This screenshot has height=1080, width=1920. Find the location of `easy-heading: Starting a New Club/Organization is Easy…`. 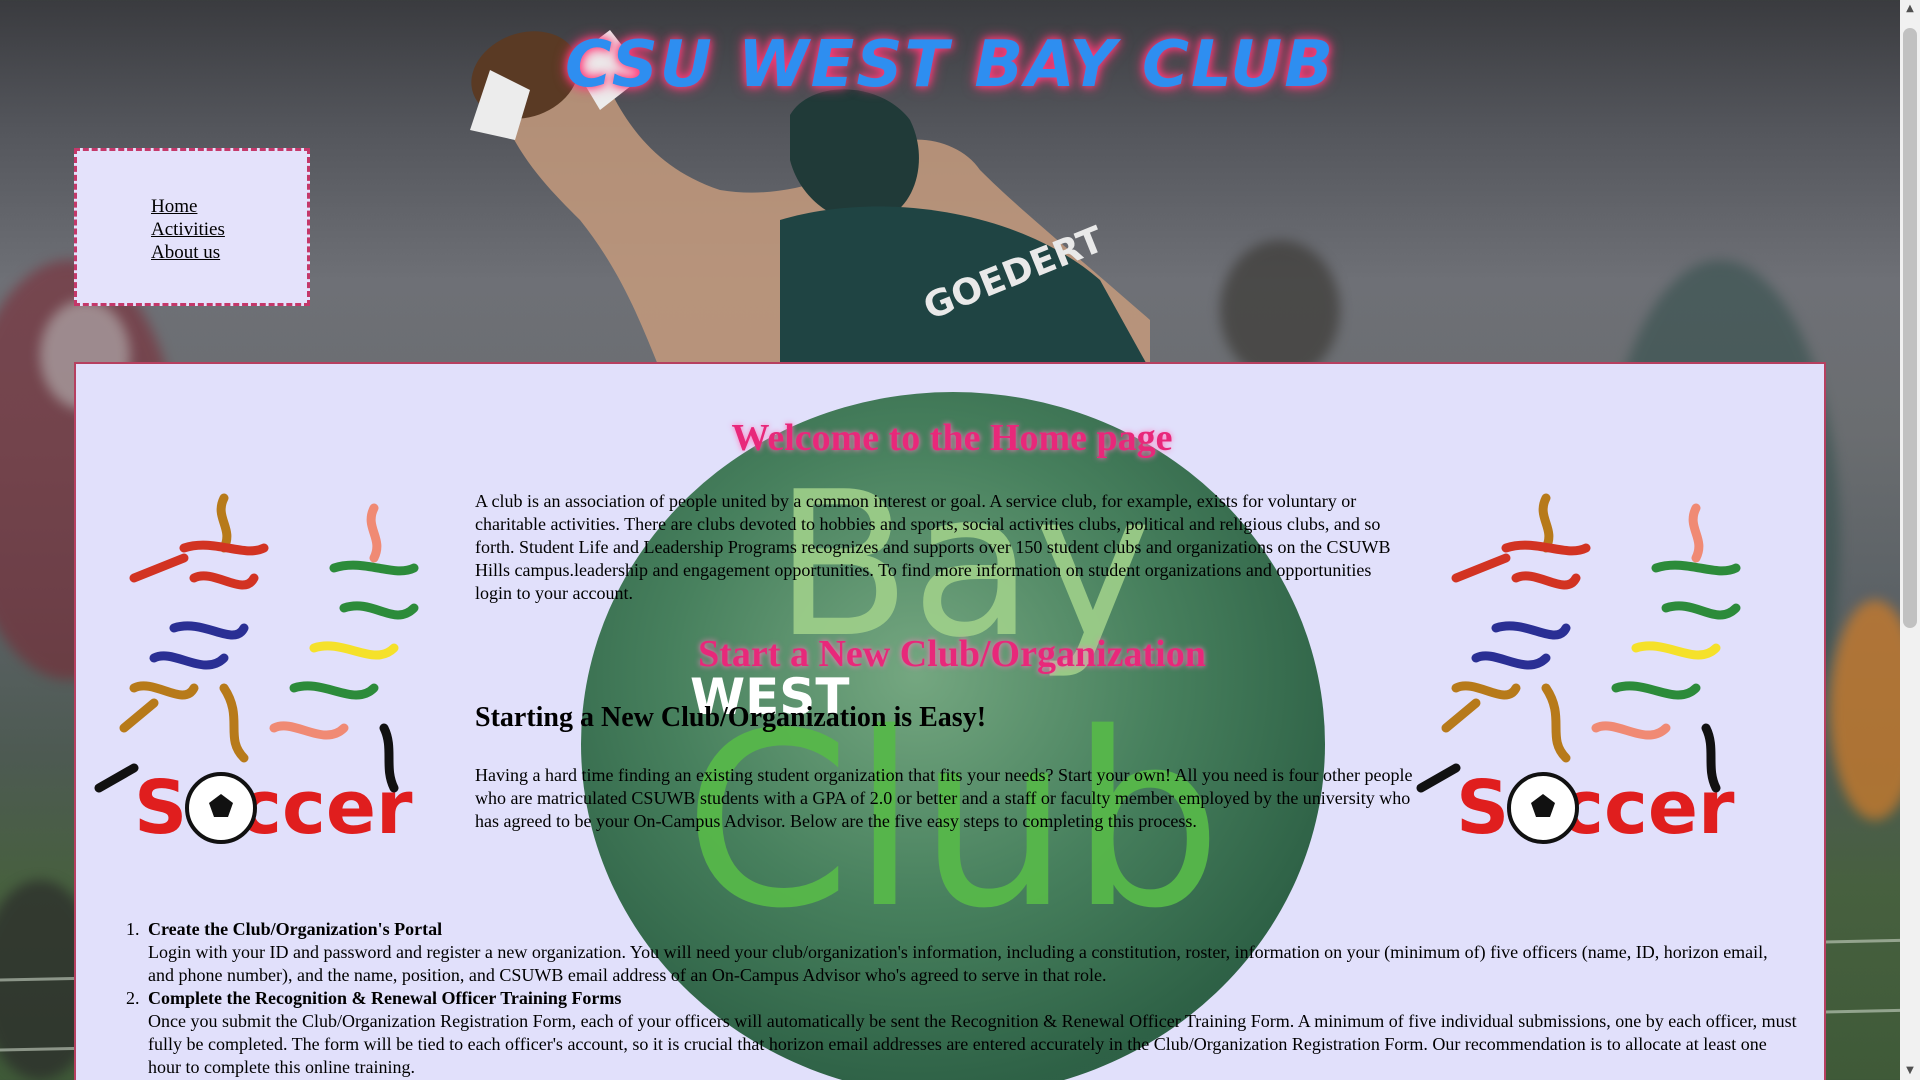

easy-heading: Starting a New Club/Organization is Easy… is located at coordinates (731, 717).